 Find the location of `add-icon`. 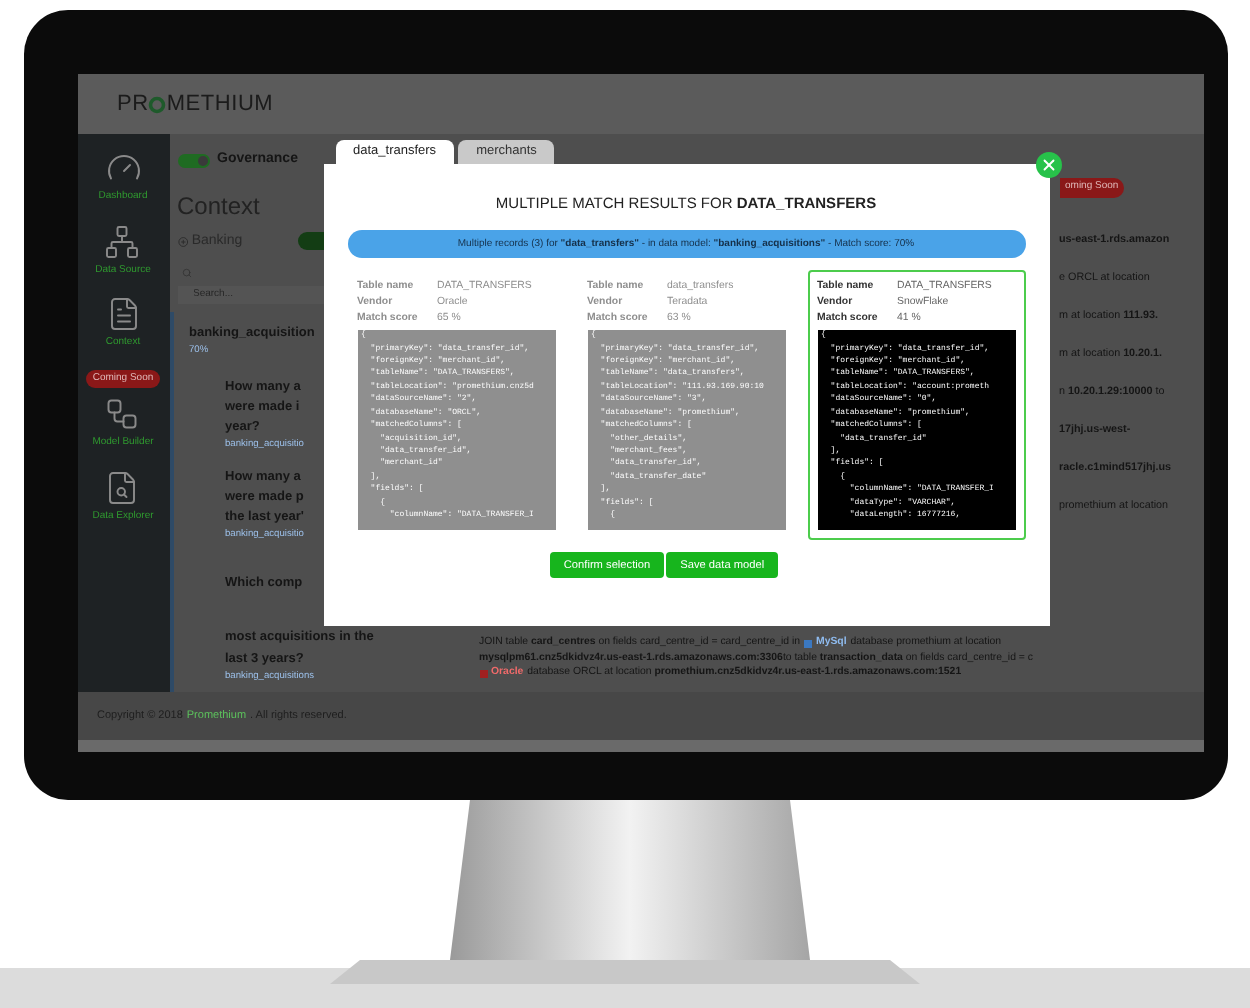

add-icon is located at coordinates (182, 241).